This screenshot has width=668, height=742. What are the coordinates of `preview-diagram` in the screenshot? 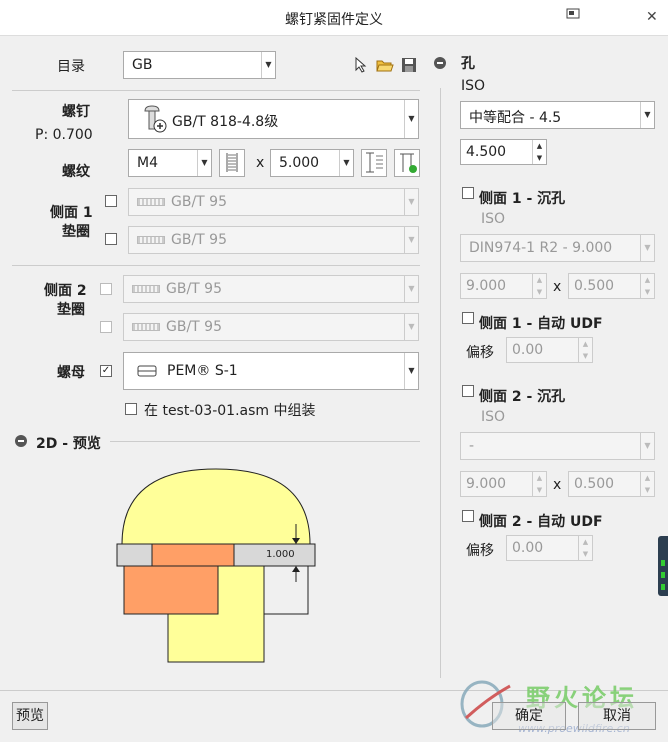 It's located at (216, 565).